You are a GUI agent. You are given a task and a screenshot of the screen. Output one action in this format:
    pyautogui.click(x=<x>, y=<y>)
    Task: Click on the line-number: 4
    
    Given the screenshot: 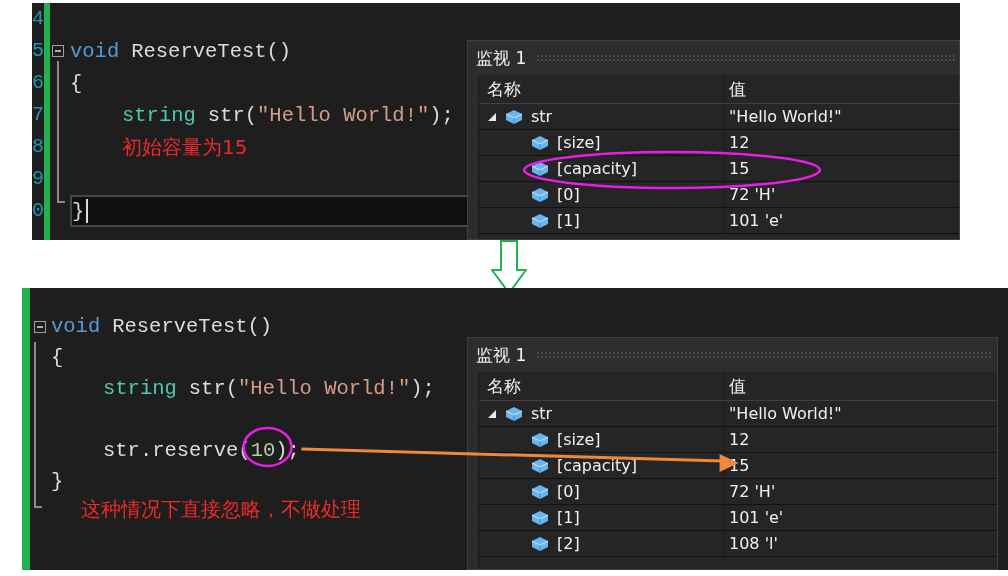 What is the action you would take?
    pyautogui.click(x=38, y=19)
    